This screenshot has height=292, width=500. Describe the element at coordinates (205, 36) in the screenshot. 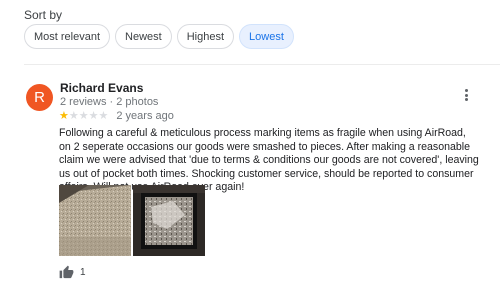

I see `sort-chip-highest: Highest` at that location.